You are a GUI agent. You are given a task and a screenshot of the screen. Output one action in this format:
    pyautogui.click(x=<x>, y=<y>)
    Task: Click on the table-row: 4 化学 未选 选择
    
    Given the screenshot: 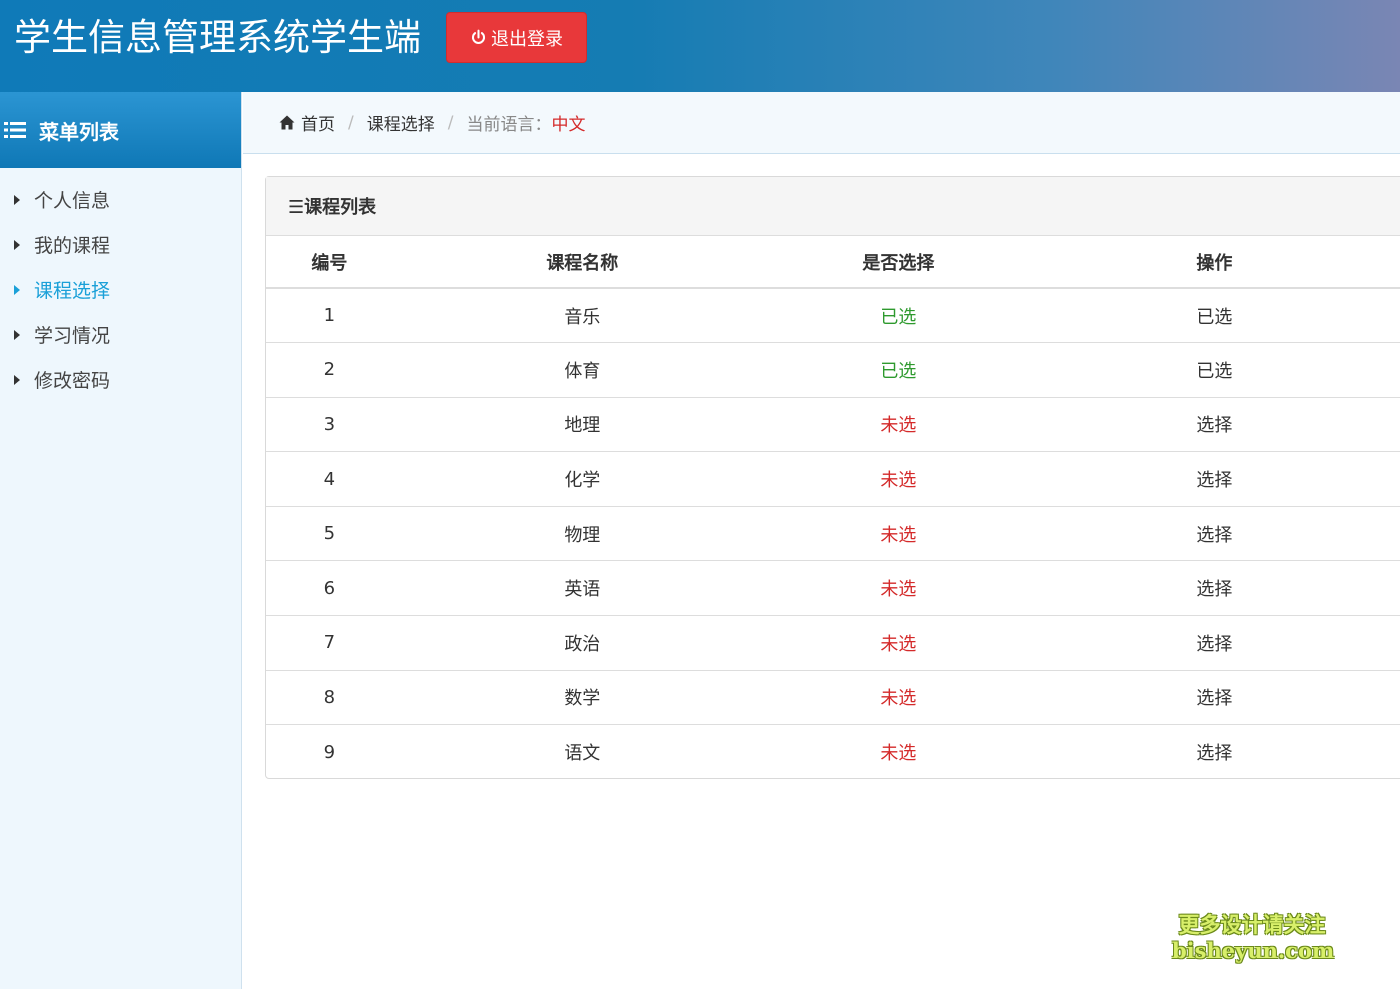 What is the action you would take?
    pyautogui.click(x=833, y=479)
    